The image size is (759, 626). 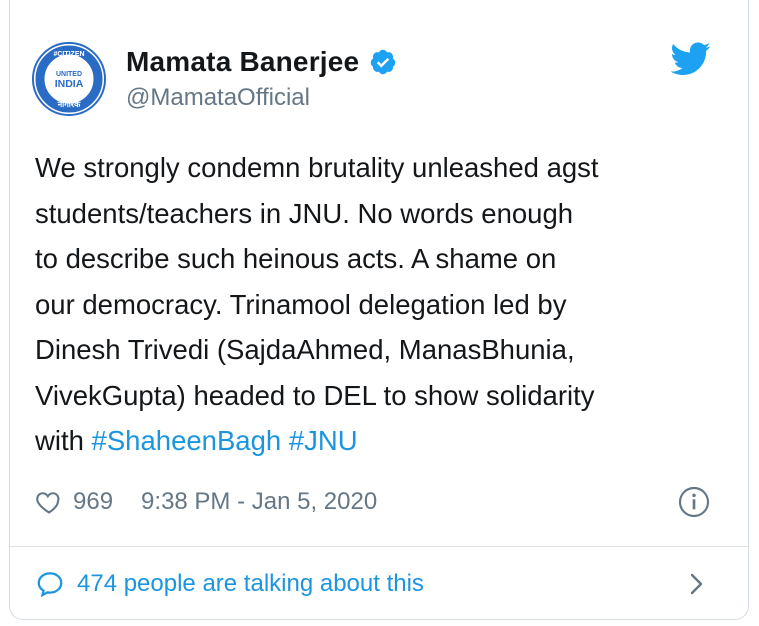 What do you see at coordinates (385, 441) in the screenshot?
I see `tweet-text-line-last: with #ShaheenBagh #JNU` at bounding box center [385, 441].